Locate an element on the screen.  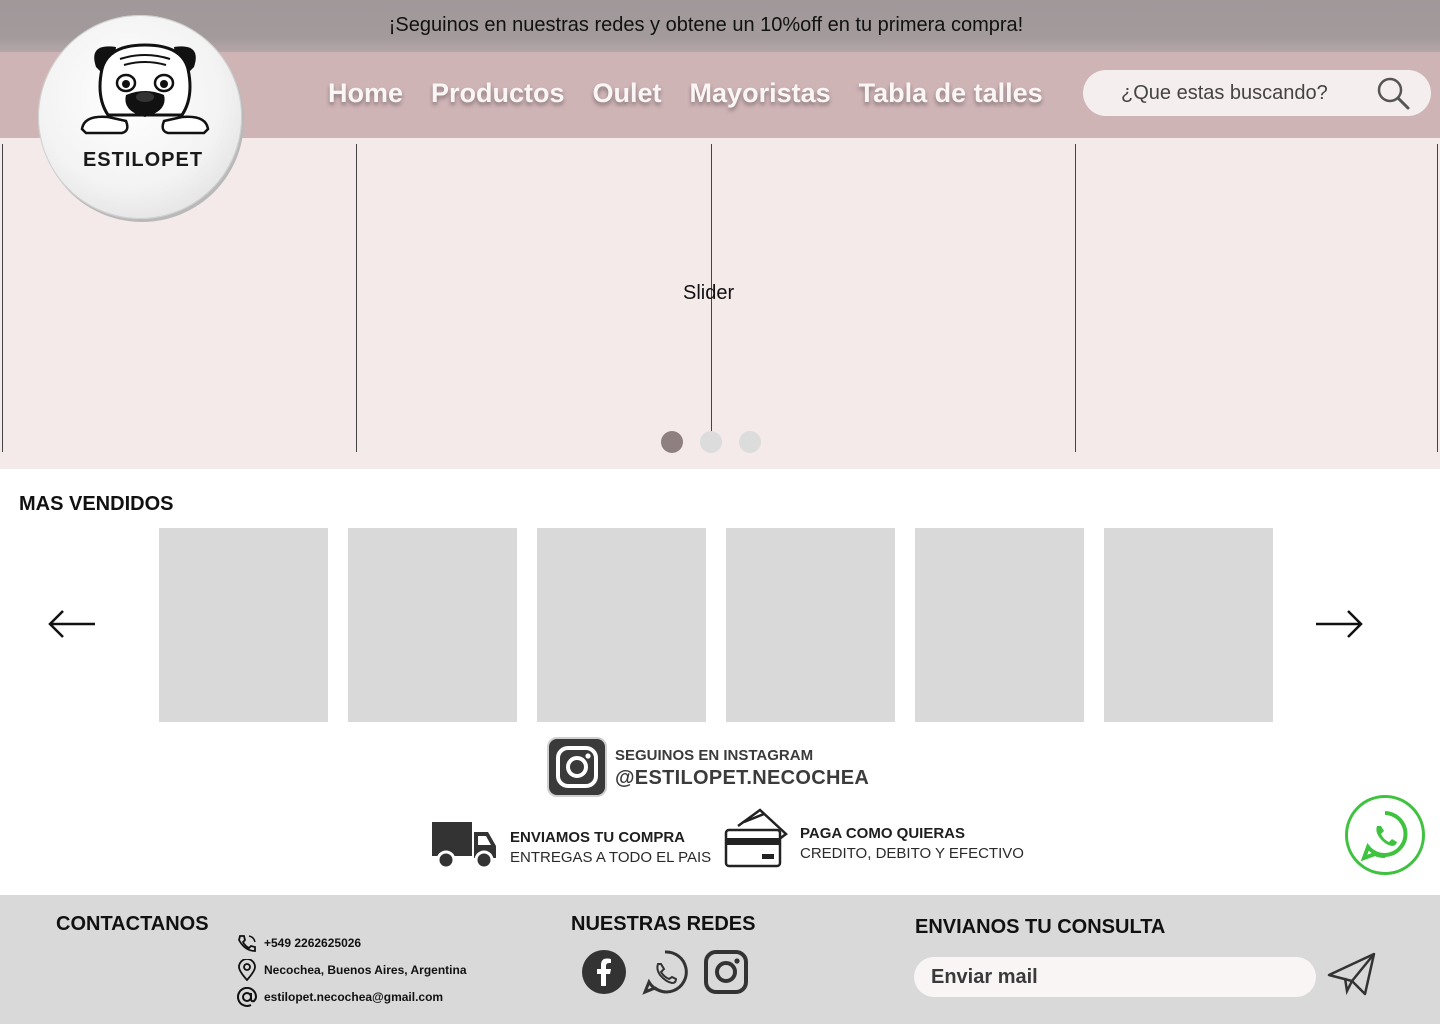
slider-label: Slider is located at coordinates (709, 293).